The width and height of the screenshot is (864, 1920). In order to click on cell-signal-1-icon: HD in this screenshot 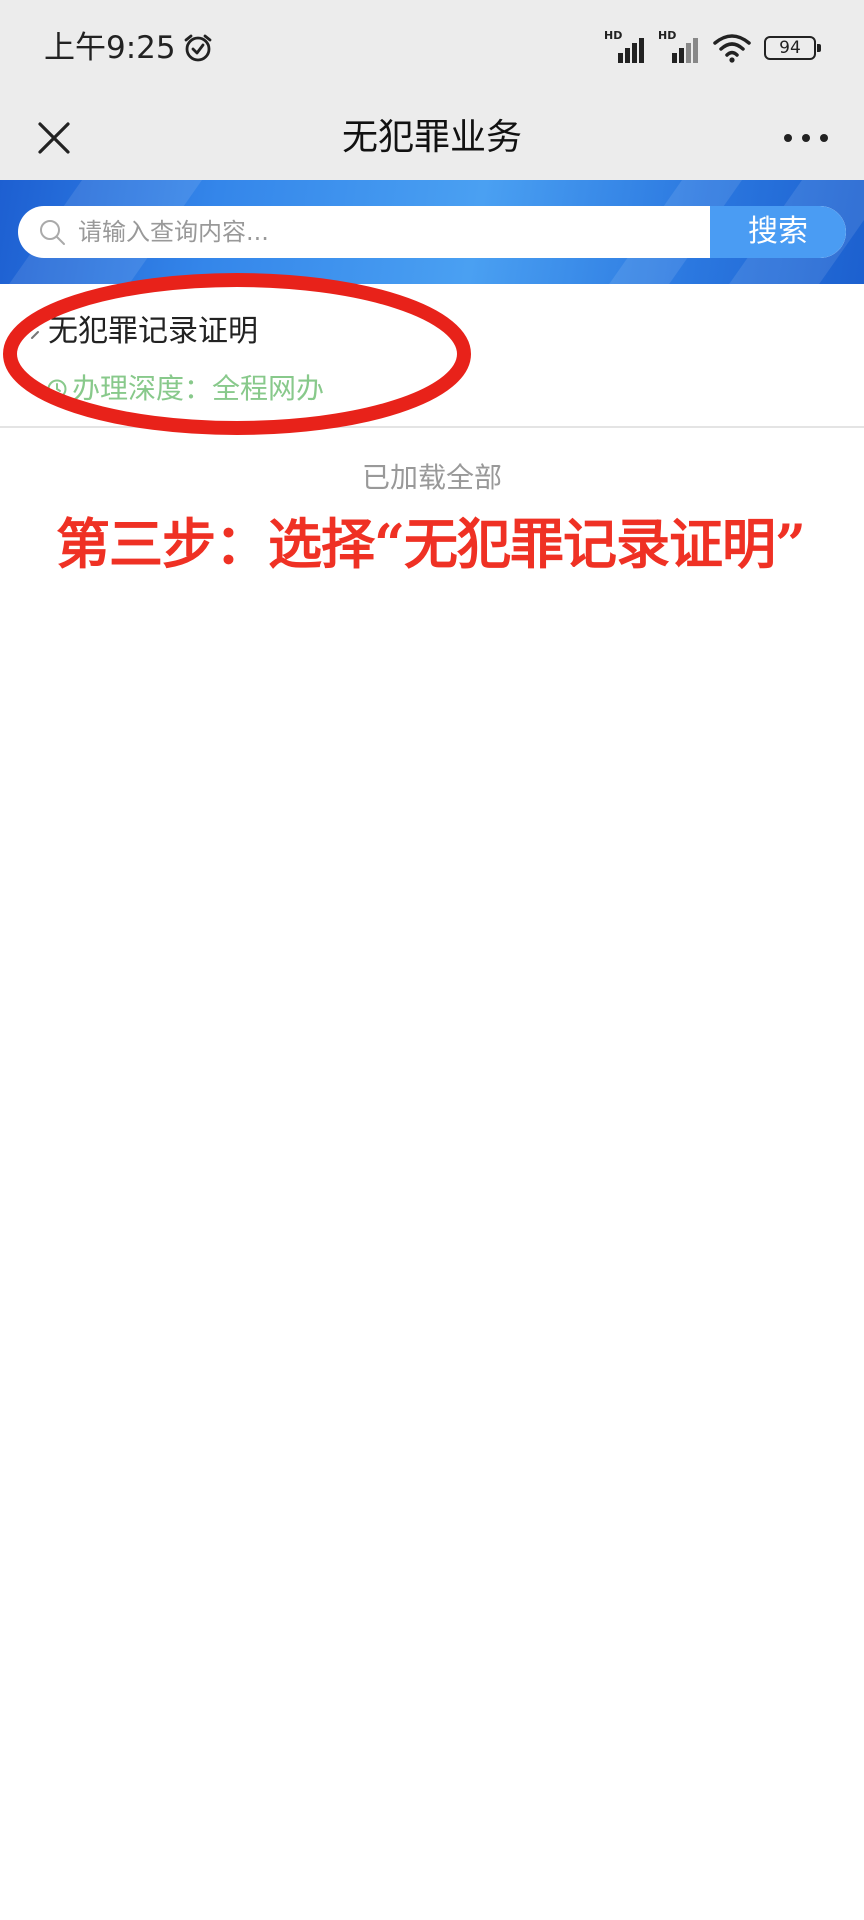, I will do `click(625, 46)`.